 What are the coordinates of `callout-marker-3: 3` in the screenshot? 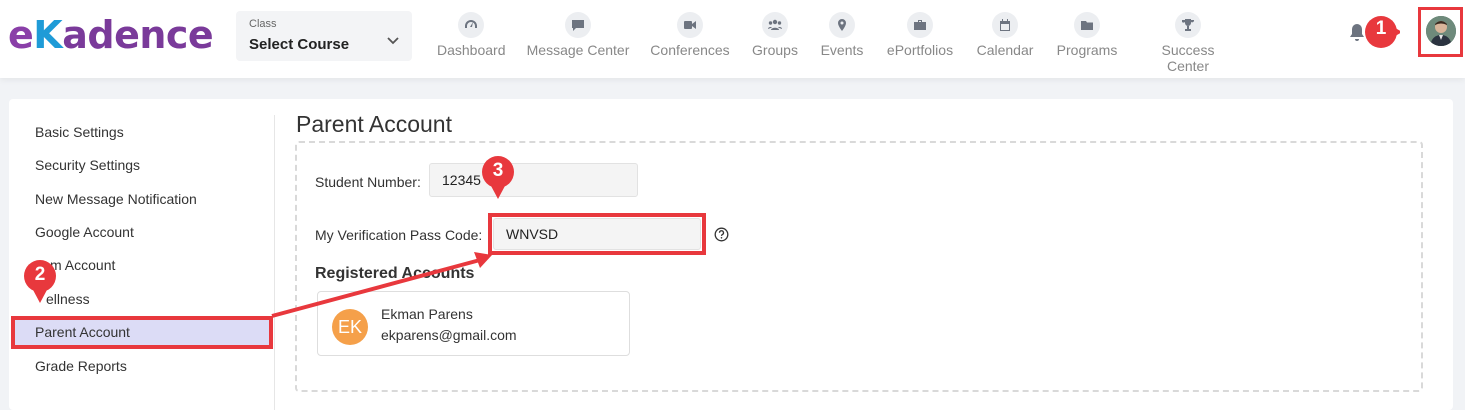 It's located at (498, 177).